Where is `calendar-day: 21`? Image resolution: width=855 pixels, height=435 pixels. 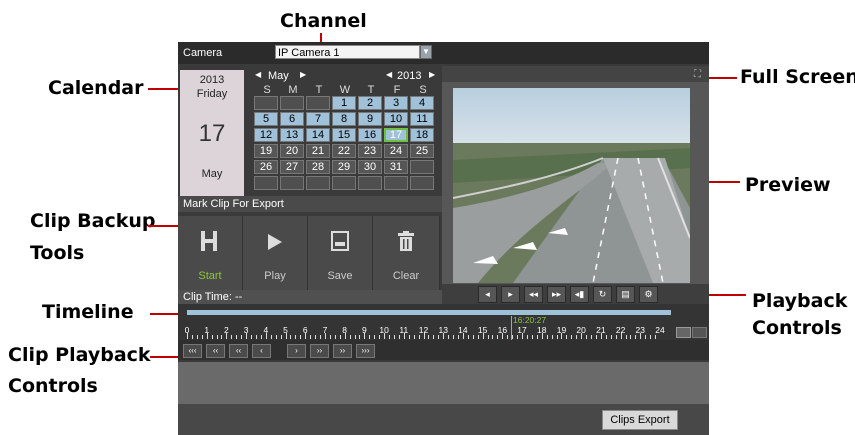 calendar-day: 21 is located at coordinates (318, 151).